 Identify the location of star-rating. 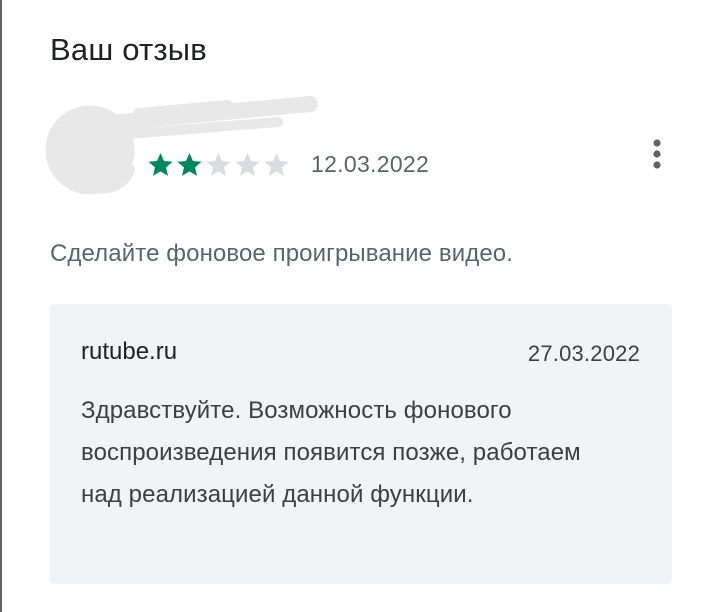
(218, 164).